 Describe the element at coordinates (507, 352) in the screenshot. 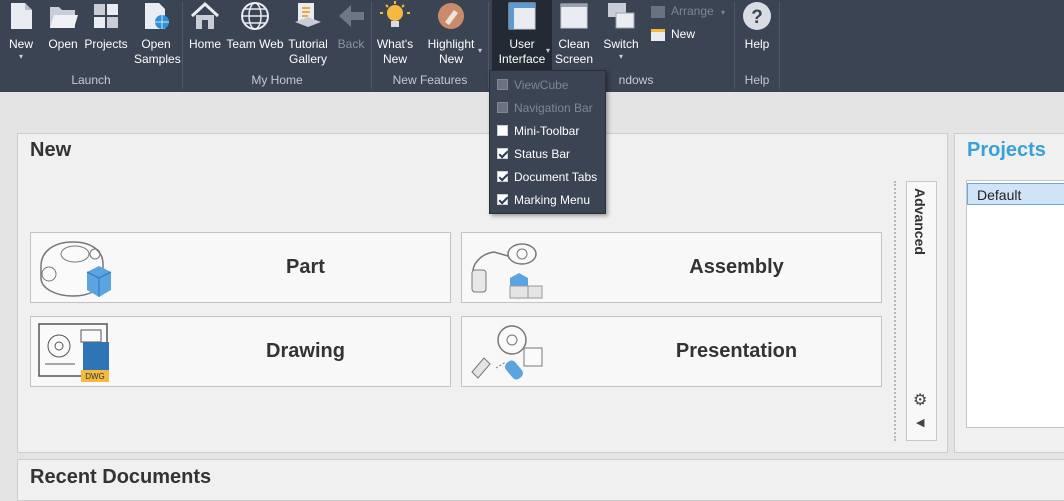

I see `presentation-icon` at that location.